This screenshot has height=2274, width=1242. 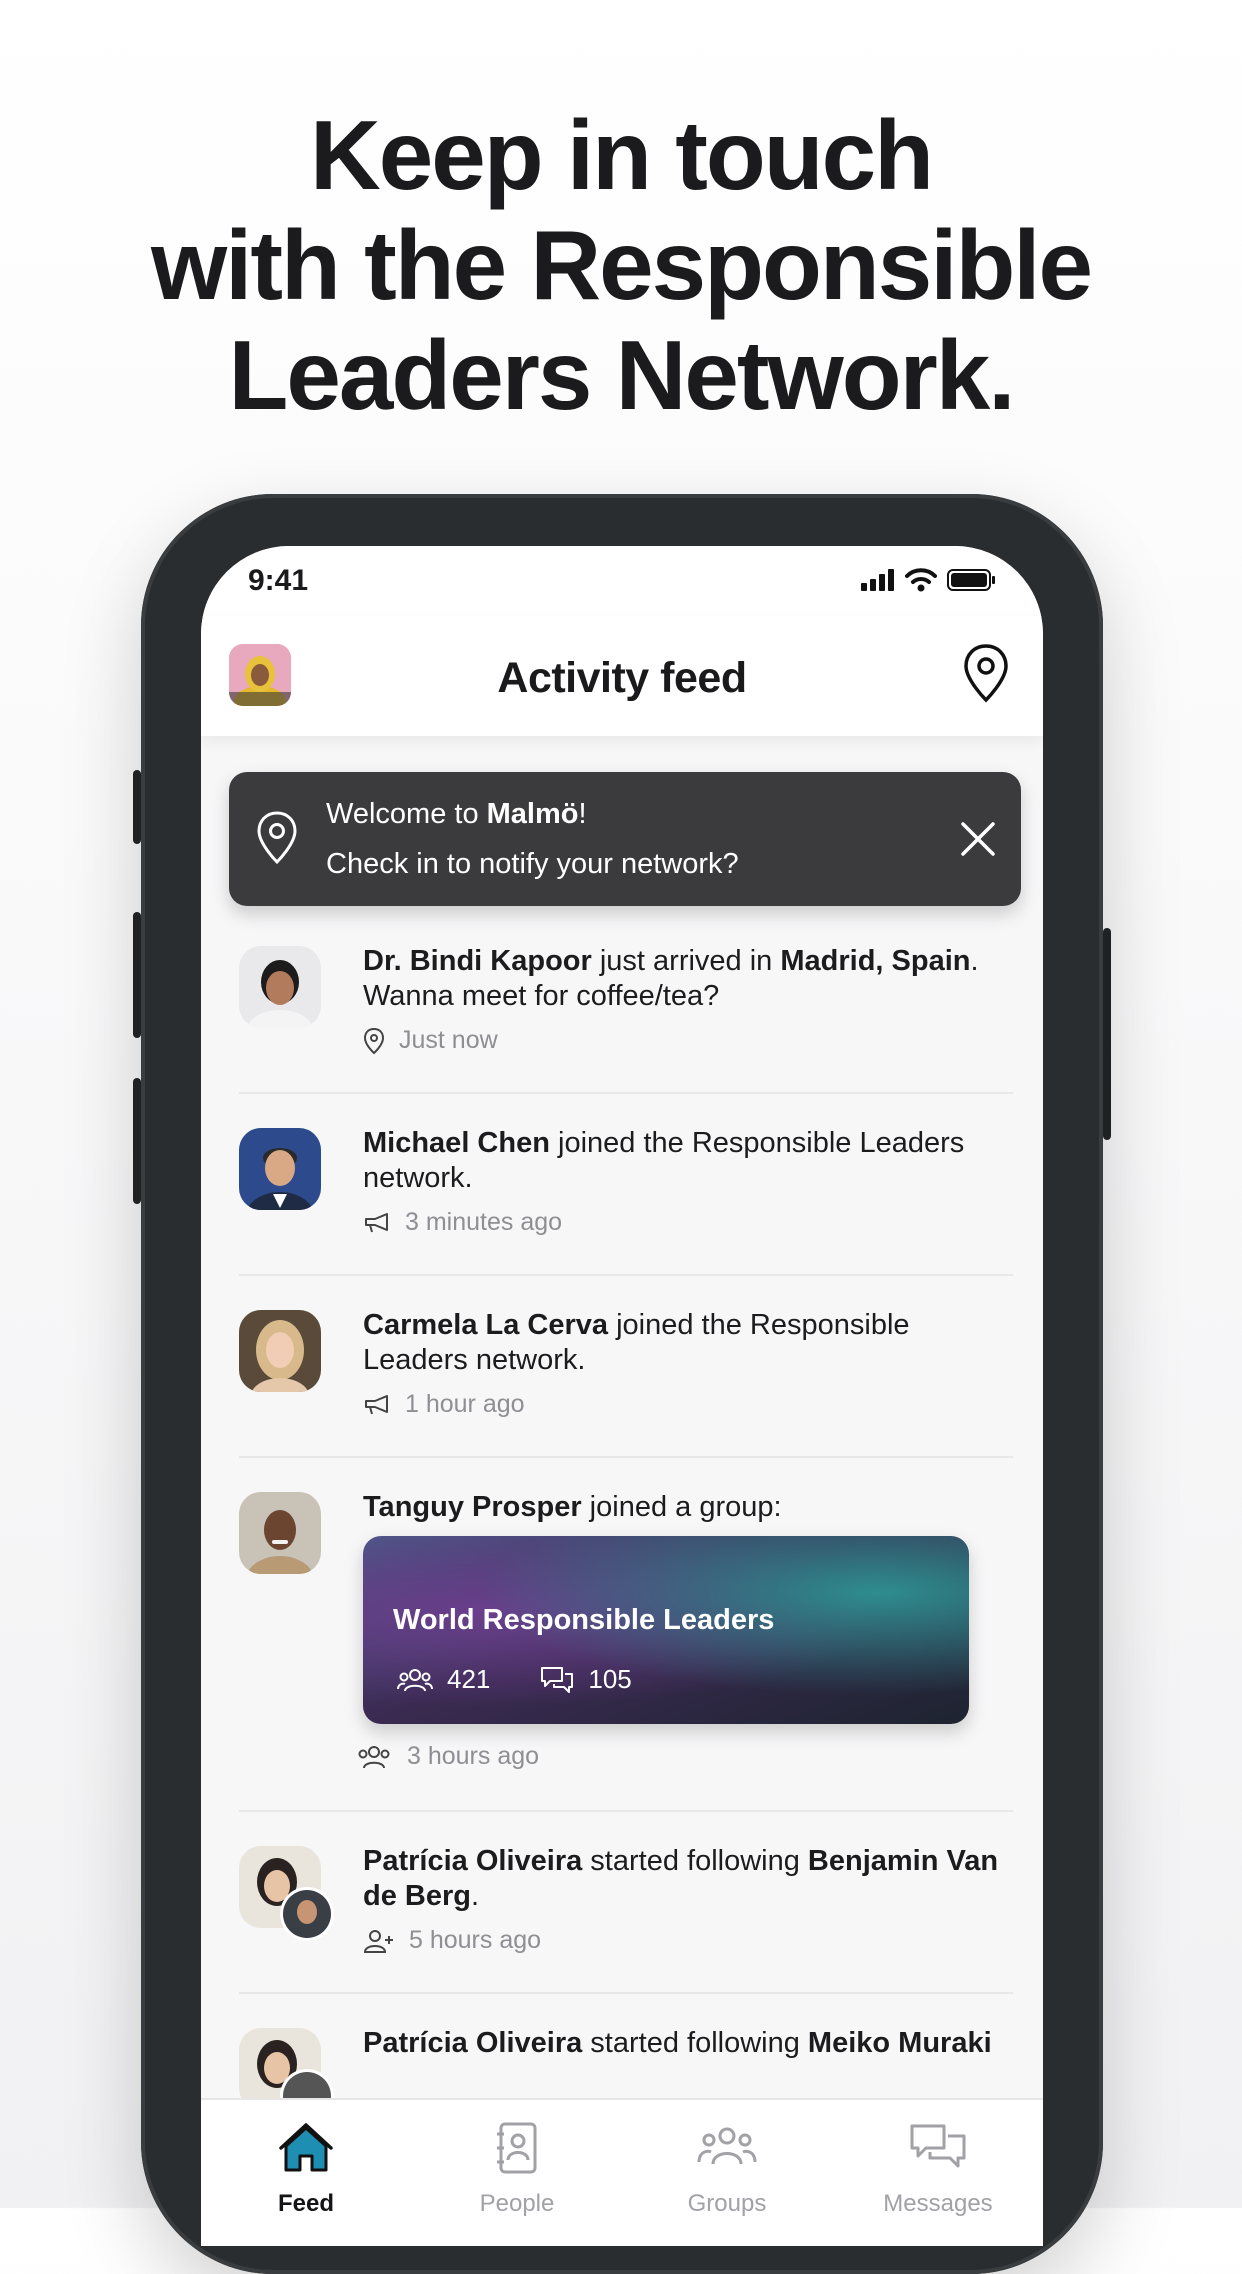 I want to click on timestamp: 3 minutes ago, so click(x=484, y=1222).